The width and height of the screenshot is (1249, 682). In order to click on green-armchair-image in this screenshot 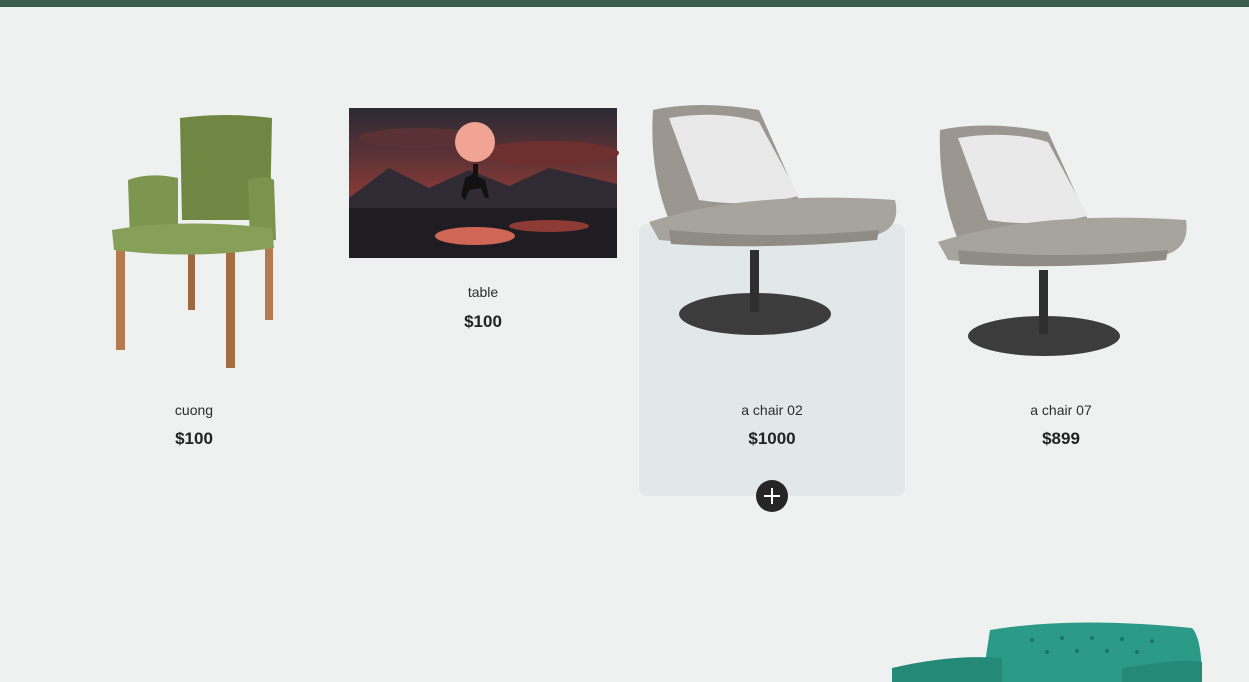, I will do `click(194, 240)`.